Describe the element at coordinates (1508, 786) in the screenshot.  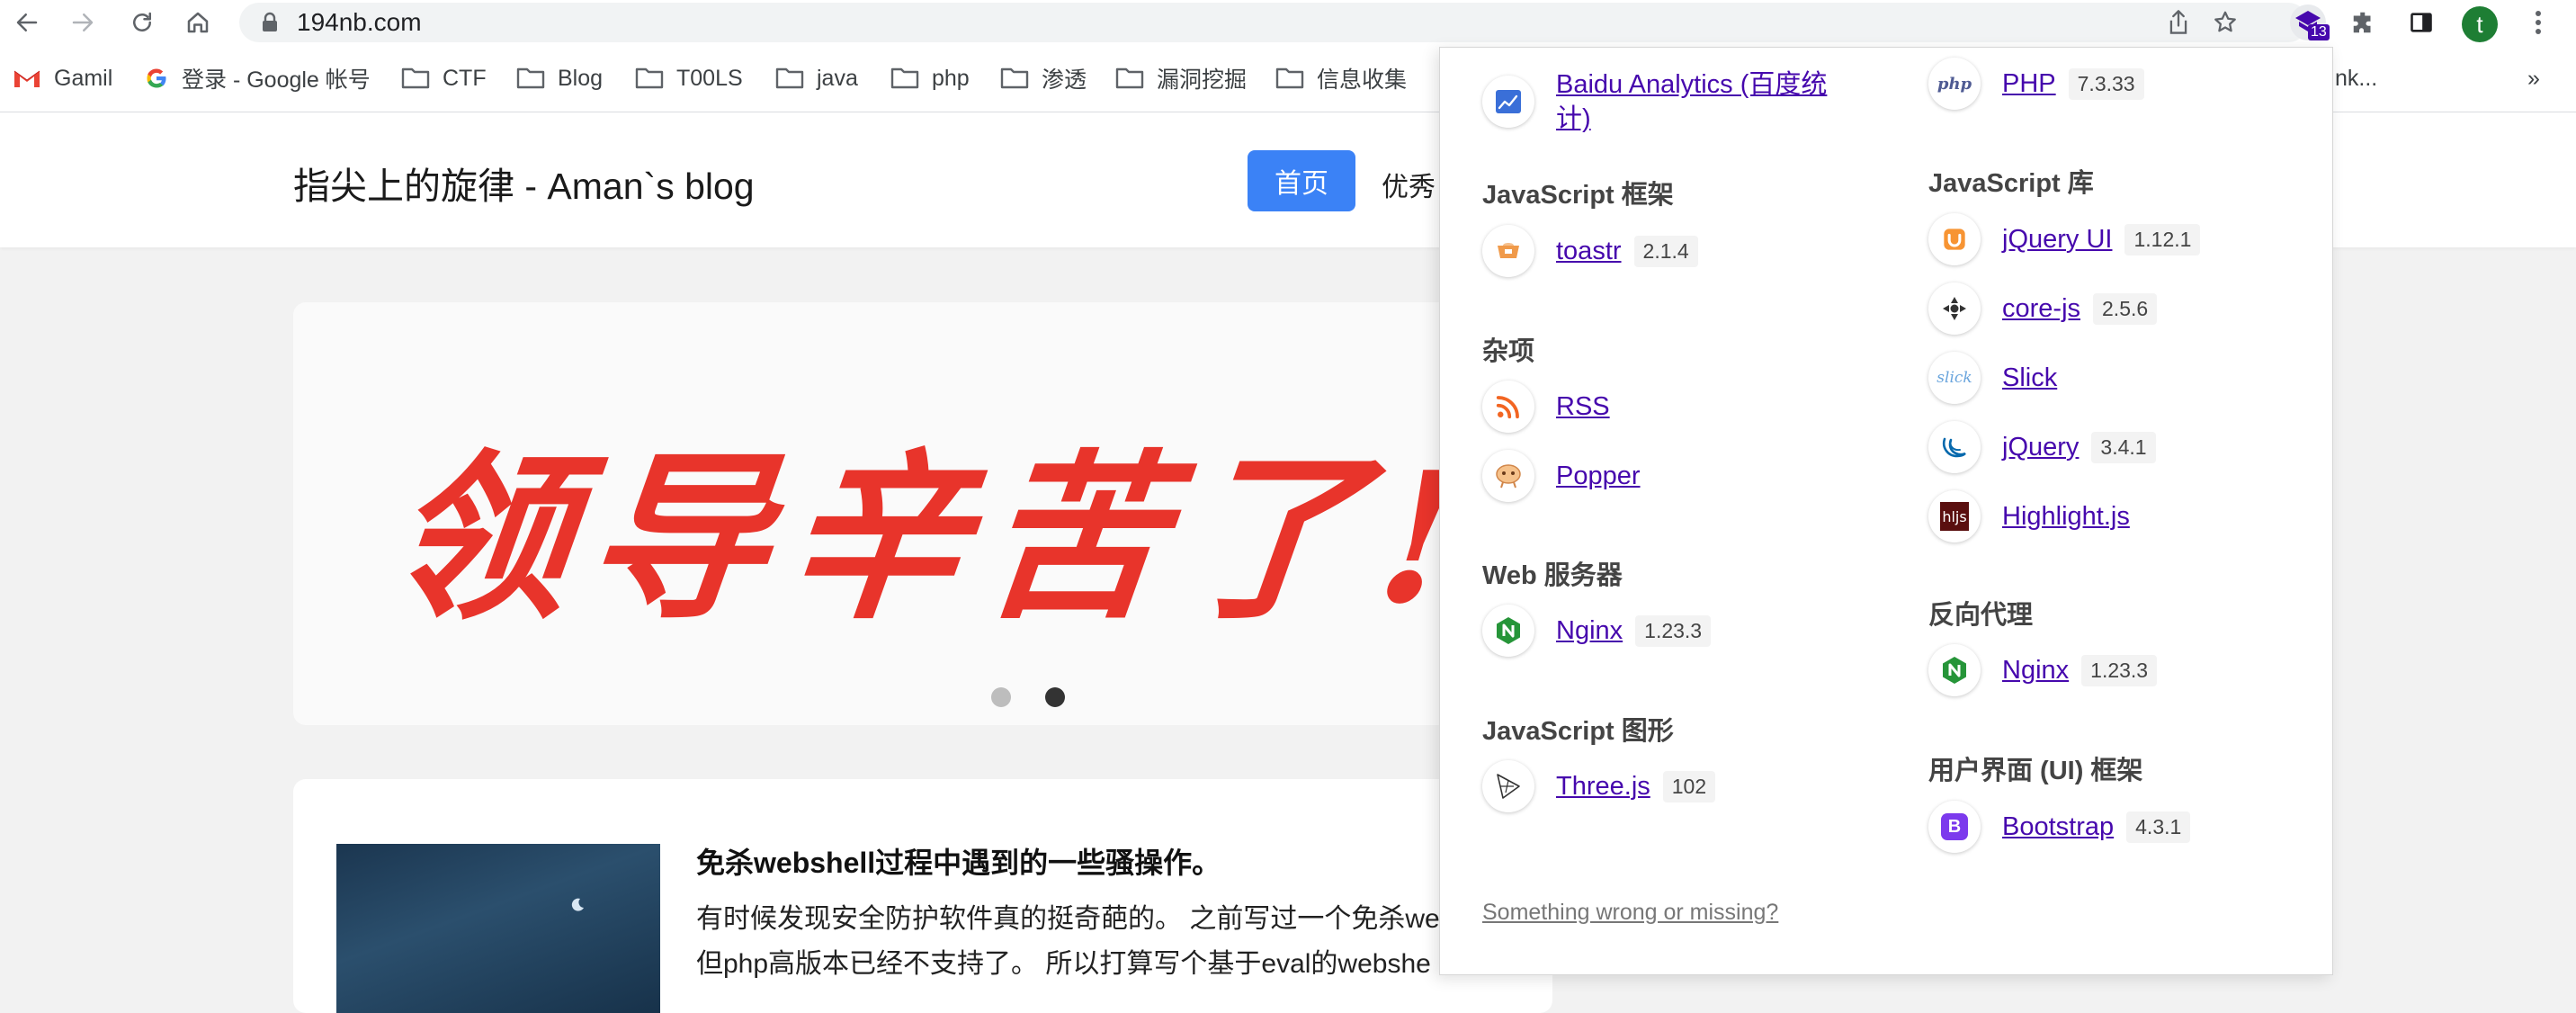
I see `threejs-icon` at that location.